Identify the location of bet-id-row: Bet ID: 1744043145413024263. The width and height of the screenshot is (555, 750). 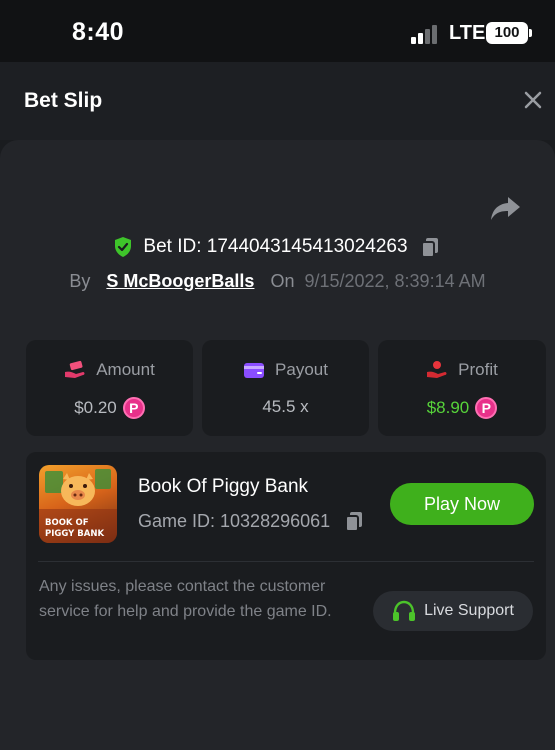
(277, 247).